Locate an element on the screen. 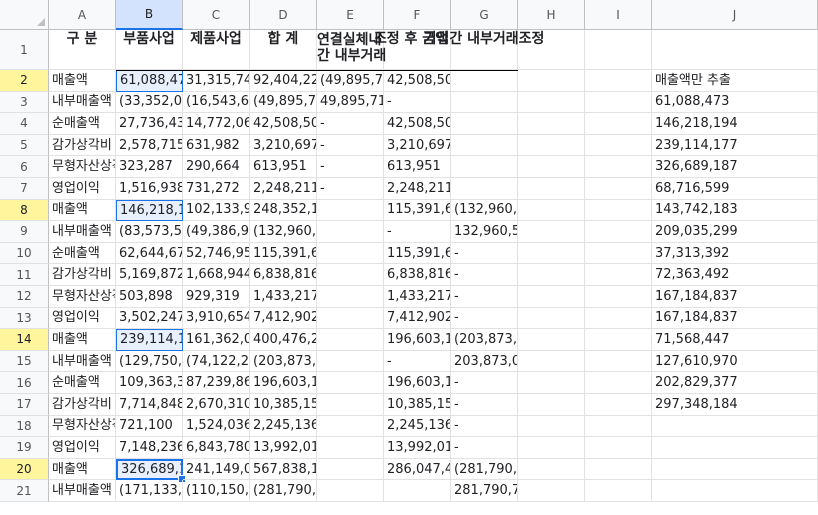  cell-b19: 7,148,236 is located at coordinates (149, 448).